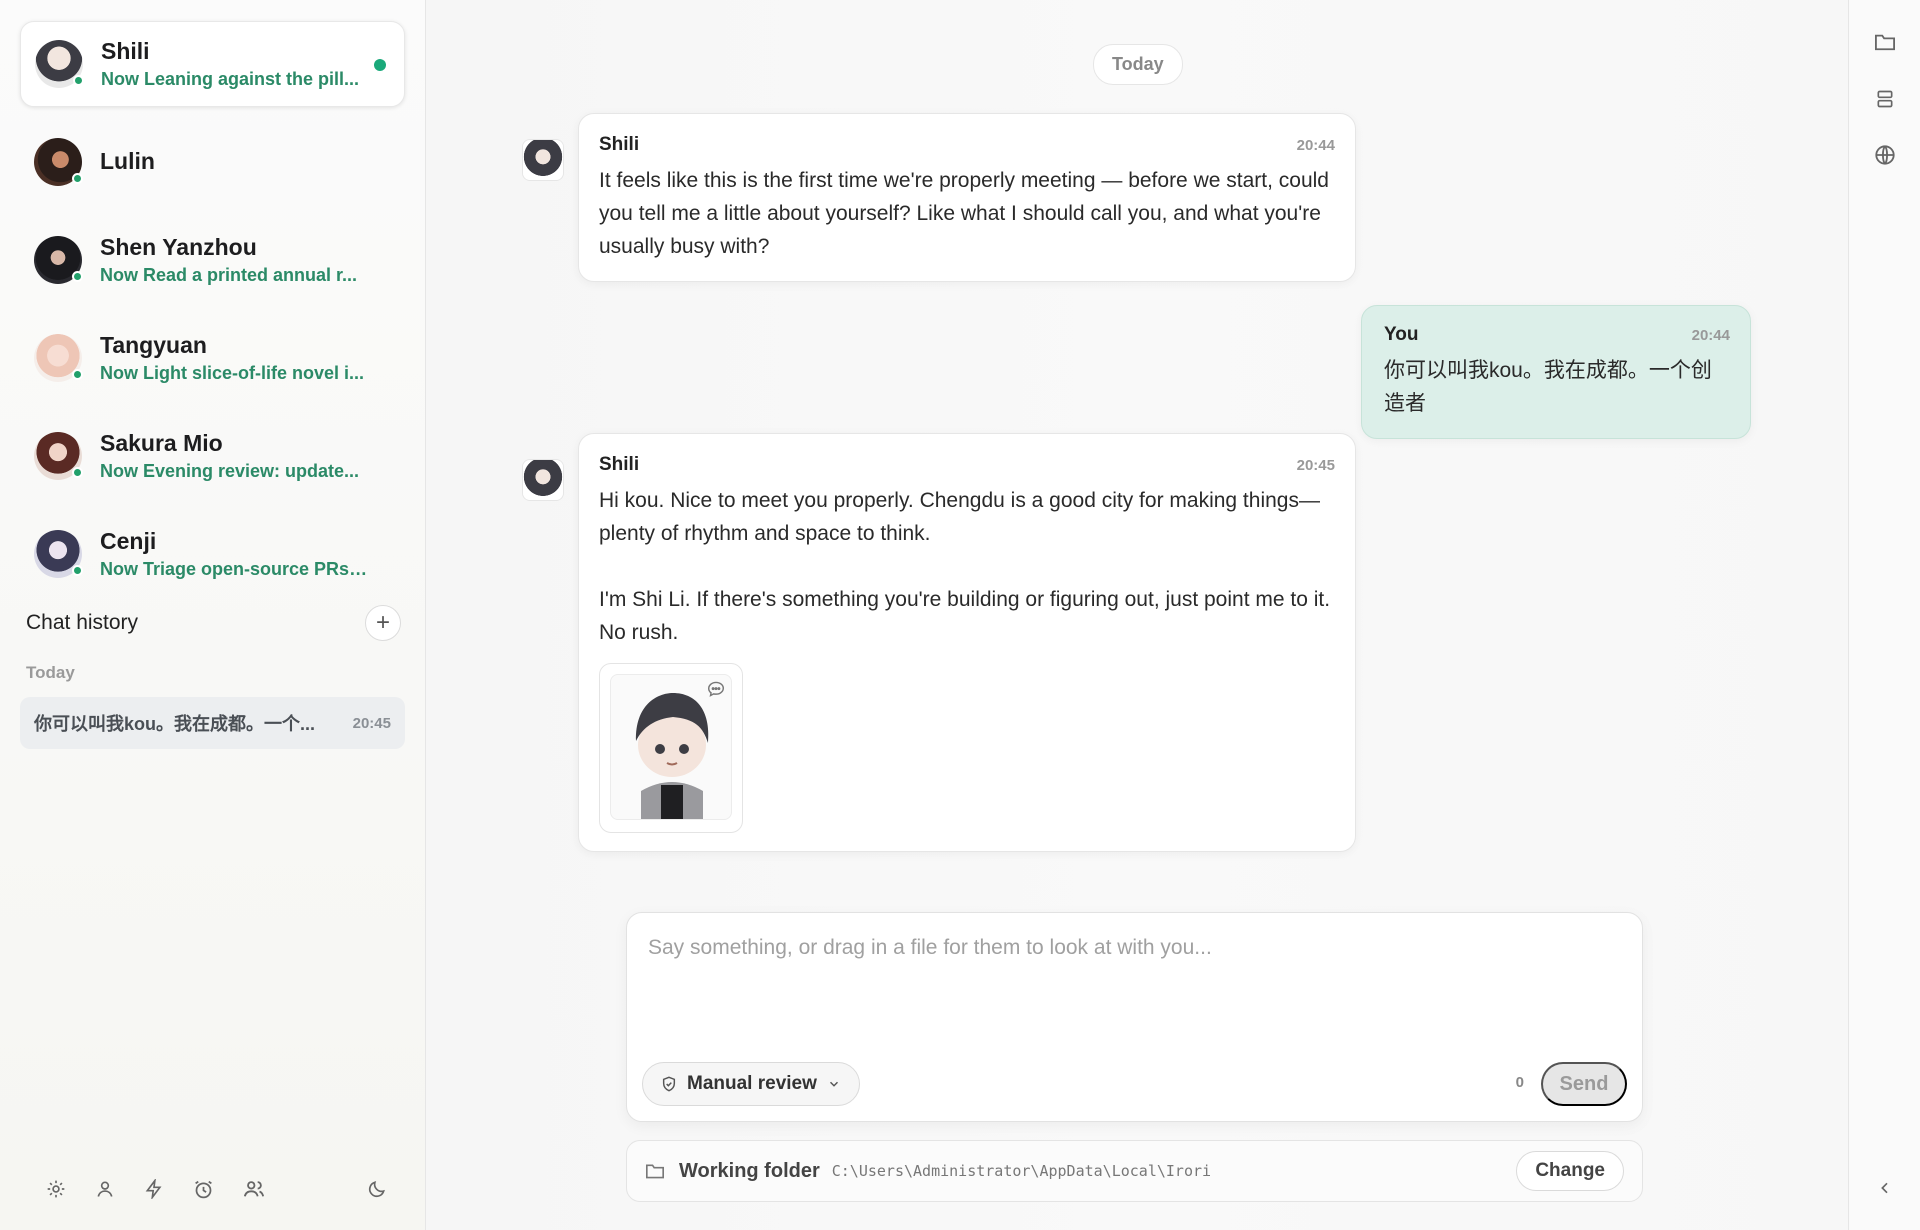 The image size is (1920, 1230). What do you see at coordinates (834, 1084) in the screenshot?
I see `chevron-down-icon` at bounding box center [834, 1084].